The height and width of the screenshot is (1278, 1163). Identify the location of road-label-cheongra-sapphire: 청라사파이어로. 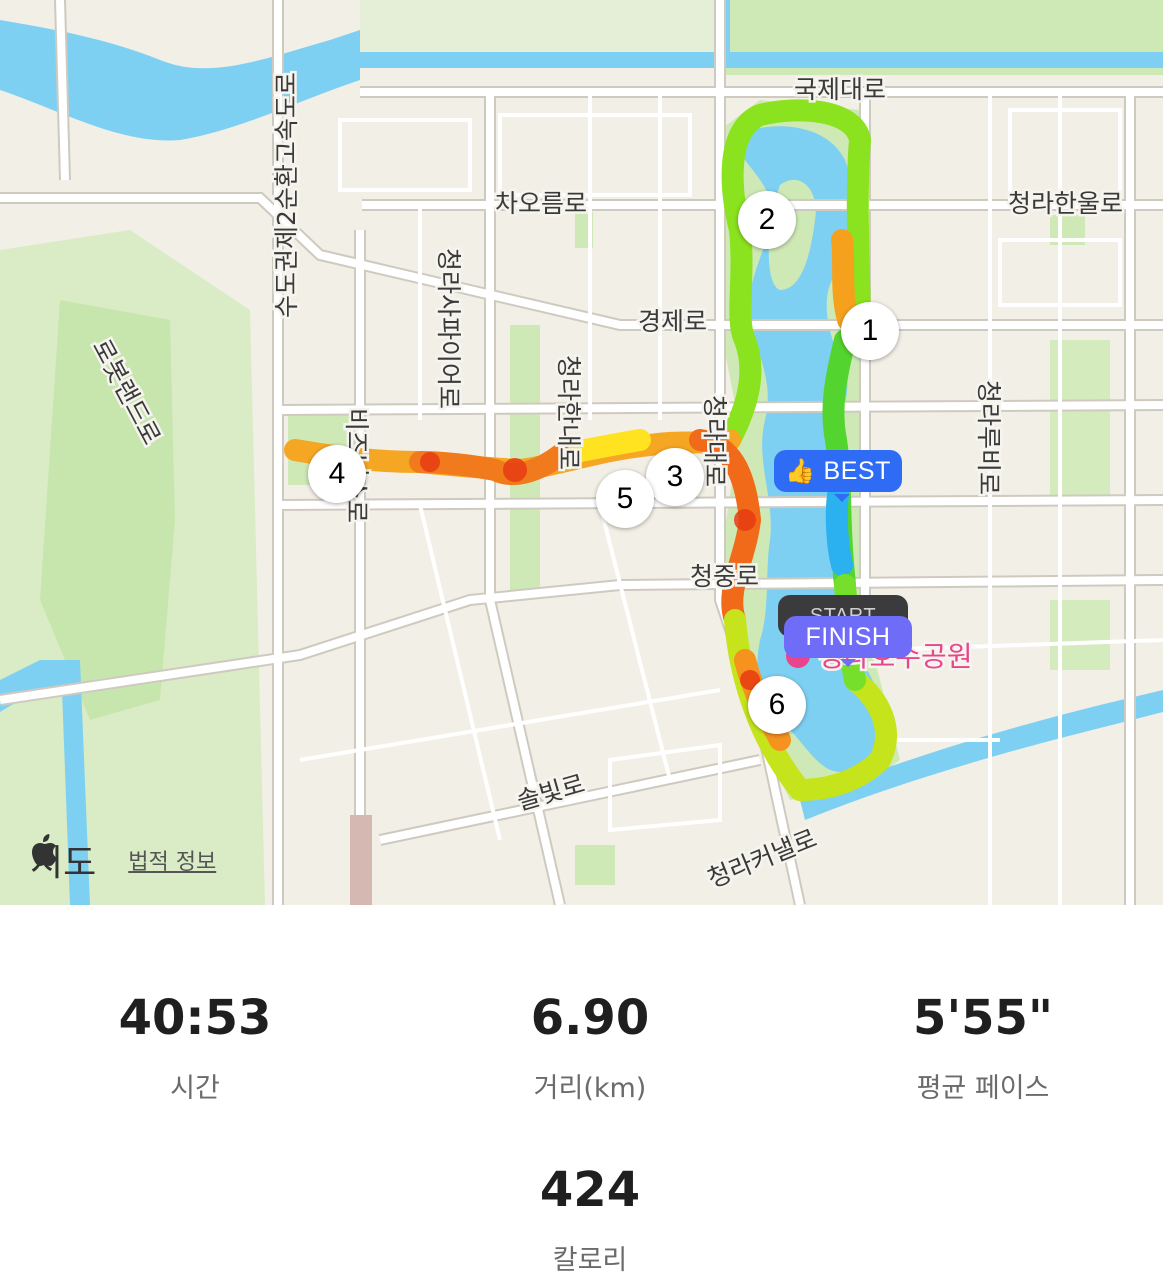
(448, 328).